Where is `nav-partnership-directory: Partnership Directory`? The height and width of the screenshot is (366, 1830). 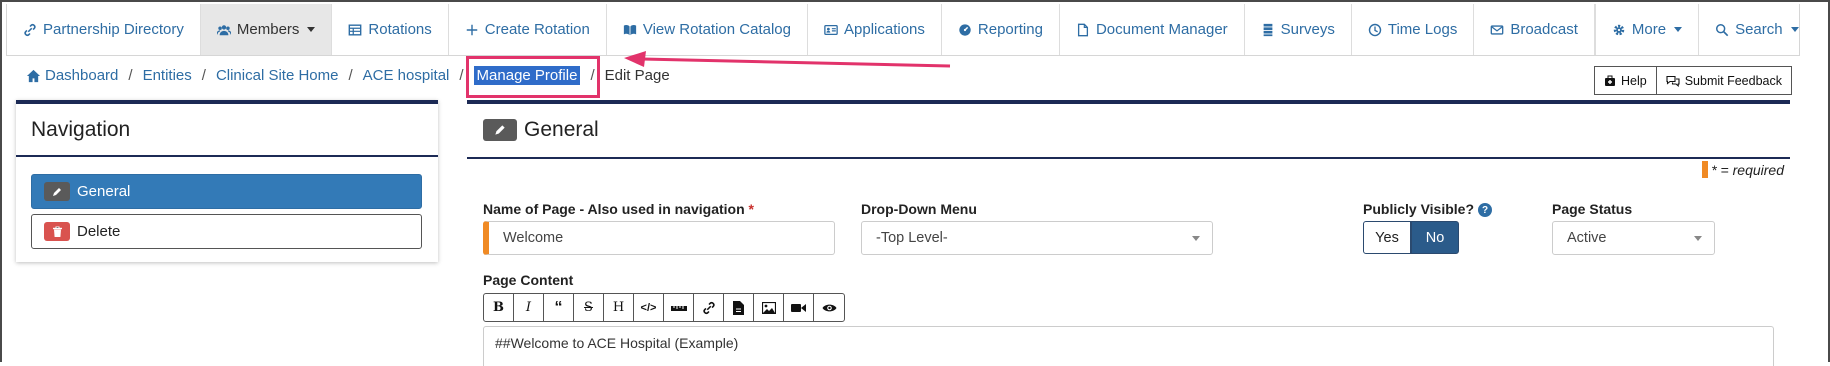
nav-partnership-directory: Partnership Directory is located at coordinates (104, 29).